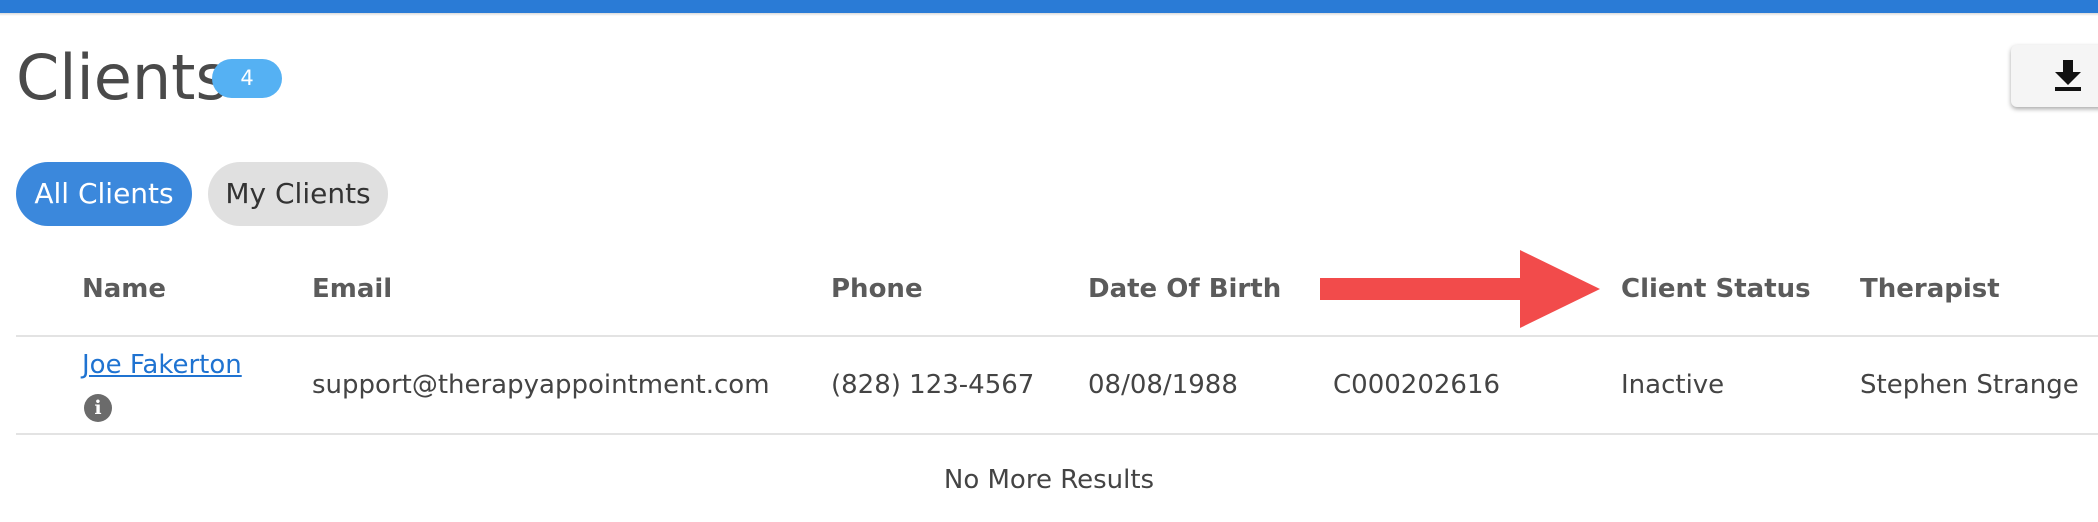  Describe the element at coordinates (1417, 385) in the screenshot. I see `client-account-number: C000202616` at that location.